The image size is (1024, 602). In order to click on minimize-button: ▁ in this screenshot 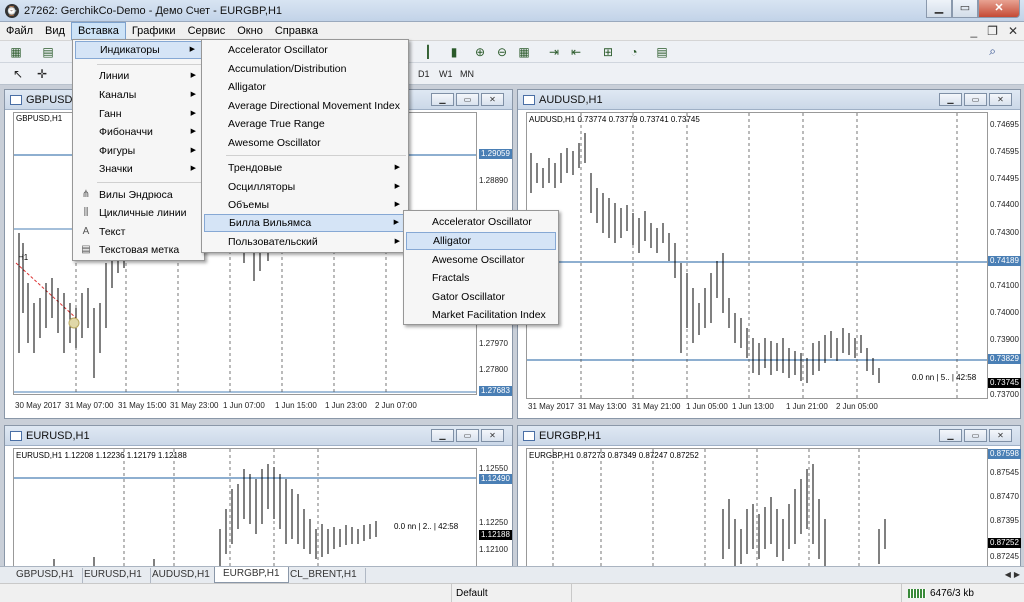, I will do `click(939, 9)`.